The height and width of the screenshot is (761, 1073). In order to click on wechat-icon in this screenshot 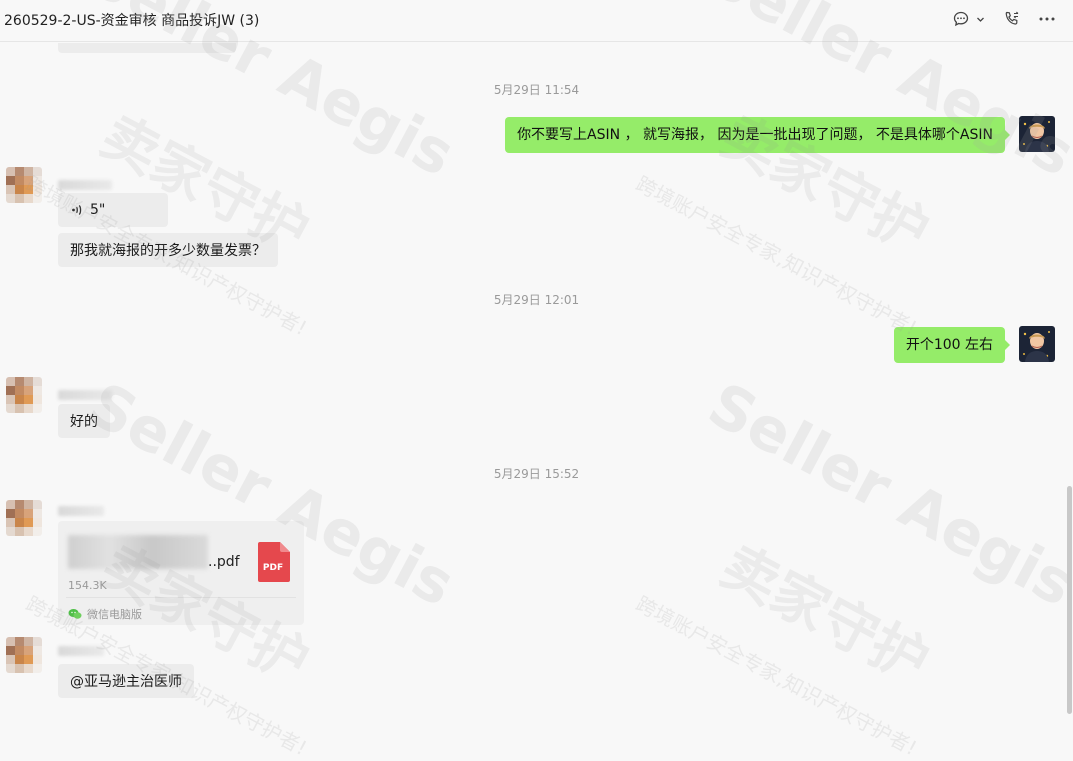, I will do `click(75, 614)`.